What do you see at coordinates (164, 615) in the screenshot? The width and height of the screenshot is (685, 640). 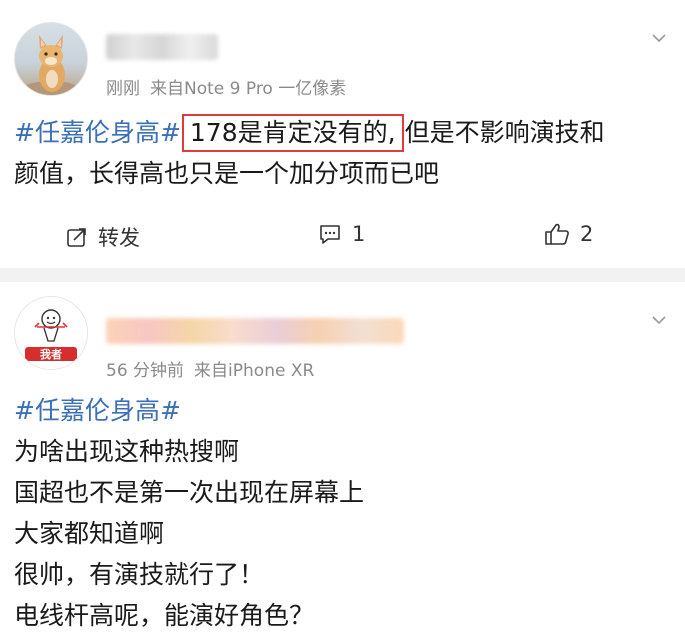 I see `content-line: 电线杆高呢，能演好角色？` at bounding box center [164, 615].